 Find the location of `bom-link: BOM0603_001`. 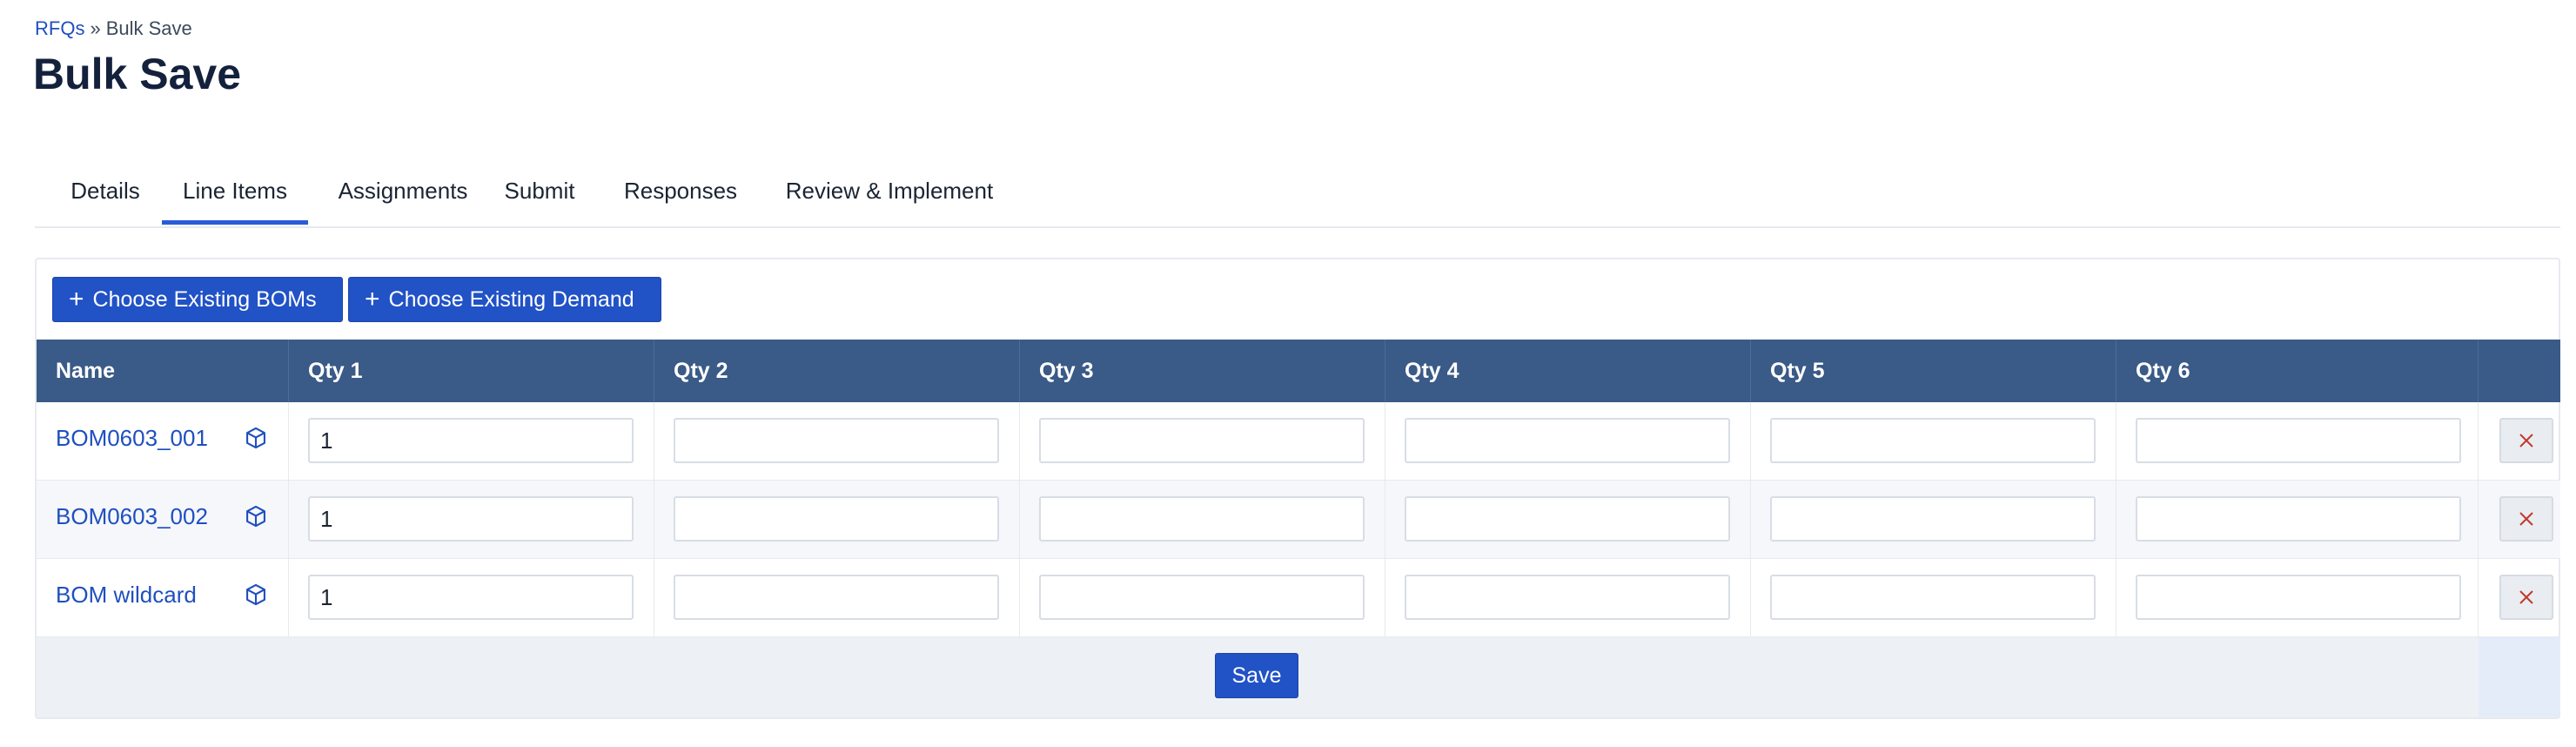

bom-link: BOM0603_001 is located at coordinates (132, 438).